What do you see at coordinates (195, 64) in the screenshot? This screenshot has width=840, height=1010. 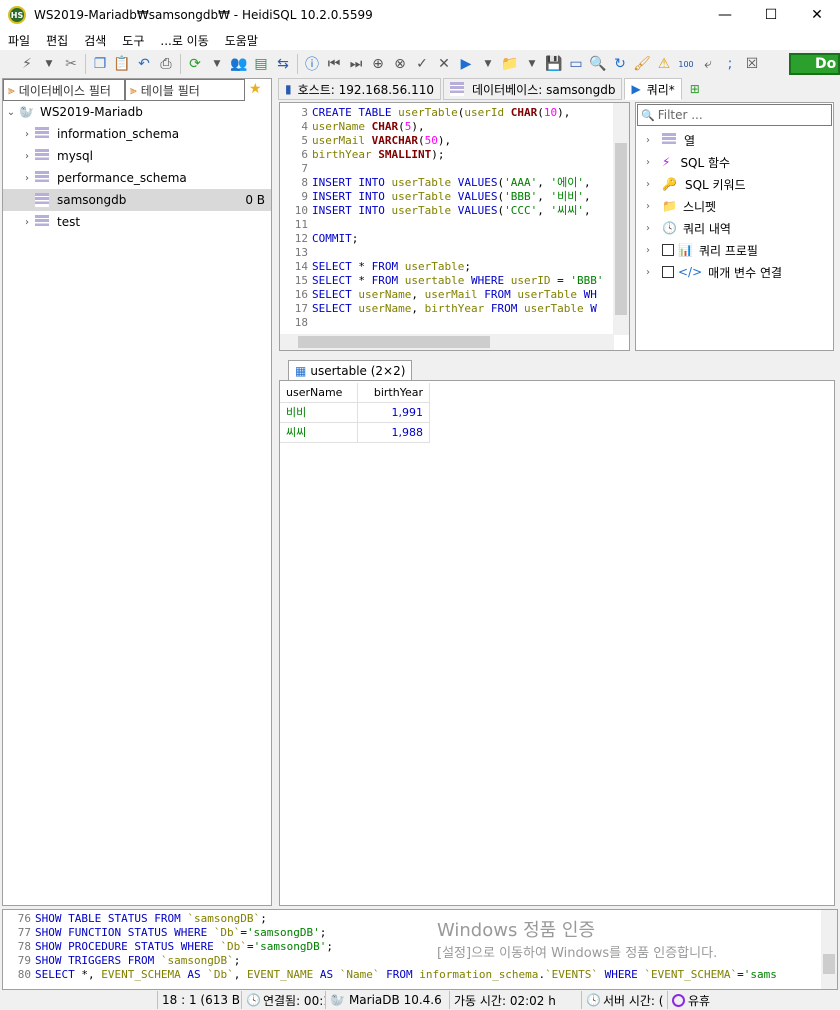 I see `refresh-icon: ⟳` at bounding box center [195, 64].